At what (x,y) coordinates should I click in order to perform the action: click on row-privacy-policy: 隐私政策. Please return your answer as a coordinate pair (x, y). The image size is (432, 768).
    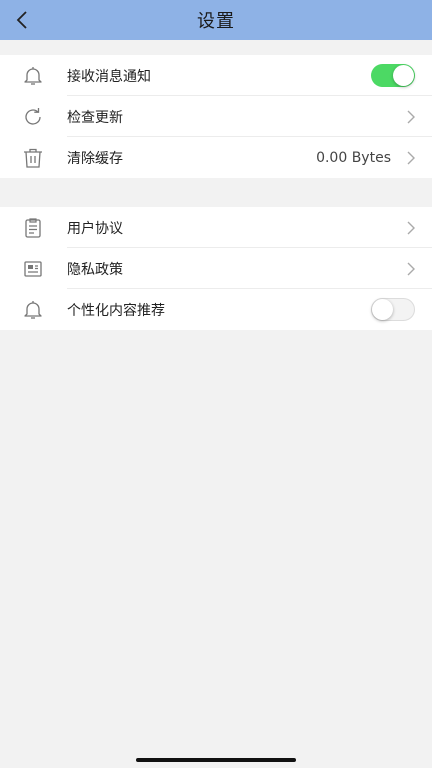
    Looking at the image, I should click on (216, 268).